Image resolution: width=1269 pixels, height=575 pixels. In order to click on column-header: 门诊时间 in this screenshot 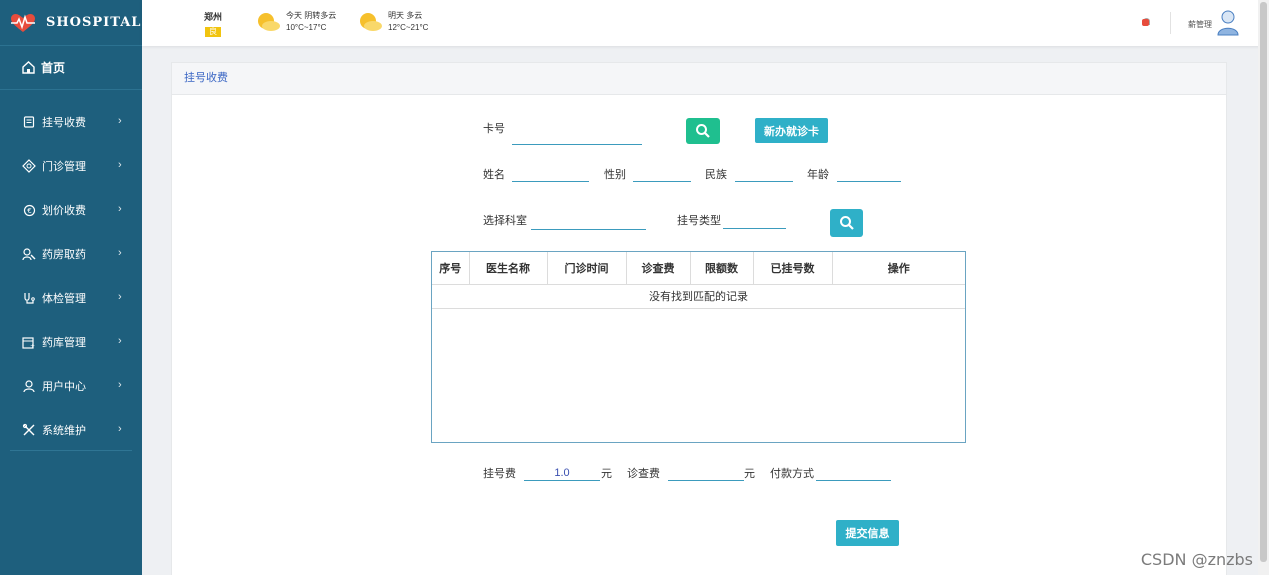, I will do `click(587, 268)`.